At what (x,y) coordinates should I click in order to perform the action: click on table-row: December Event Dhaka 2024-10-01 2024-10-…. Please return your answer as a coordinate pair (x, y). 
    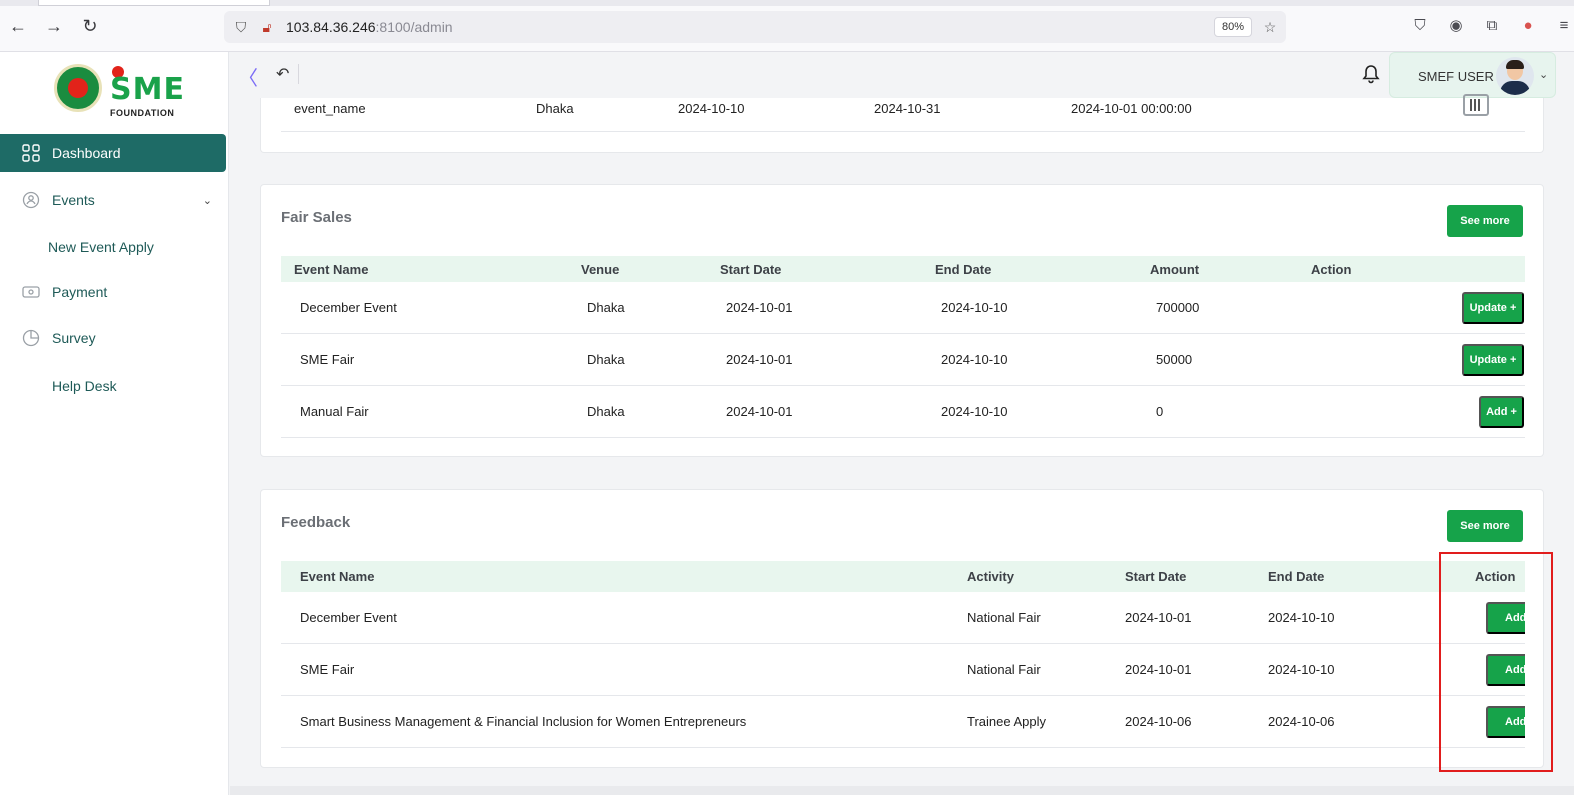
    Looking at the image, I should click on (903, 308).